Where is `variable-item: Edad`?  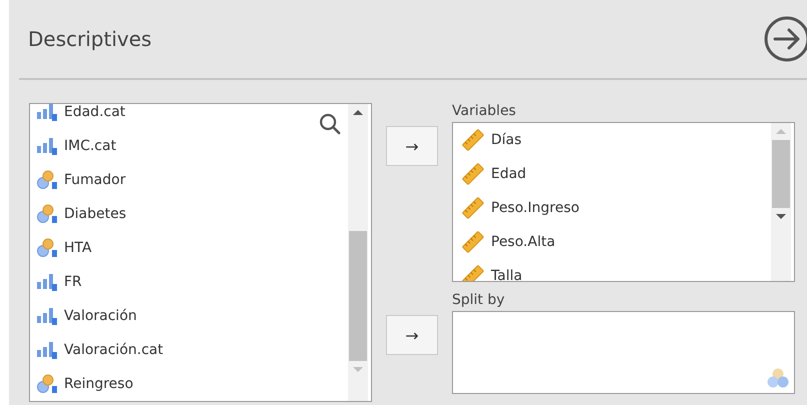
variable-item: Edad is located at coordinates (610, 174).